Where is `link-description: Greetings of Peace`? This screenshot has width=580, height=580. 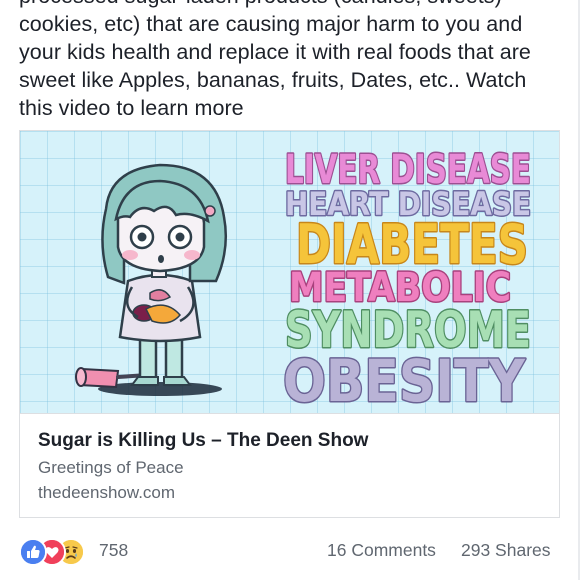
link-description: Greetings of Peace is located at coordinates (111, 467).